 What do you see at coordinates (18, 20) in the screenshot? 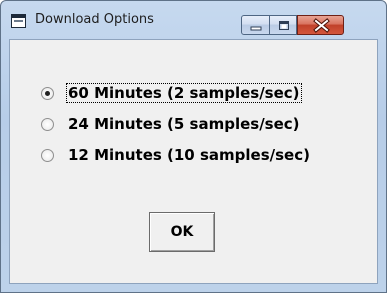
I see `dialog-icon` at bounding box center [18, 20].